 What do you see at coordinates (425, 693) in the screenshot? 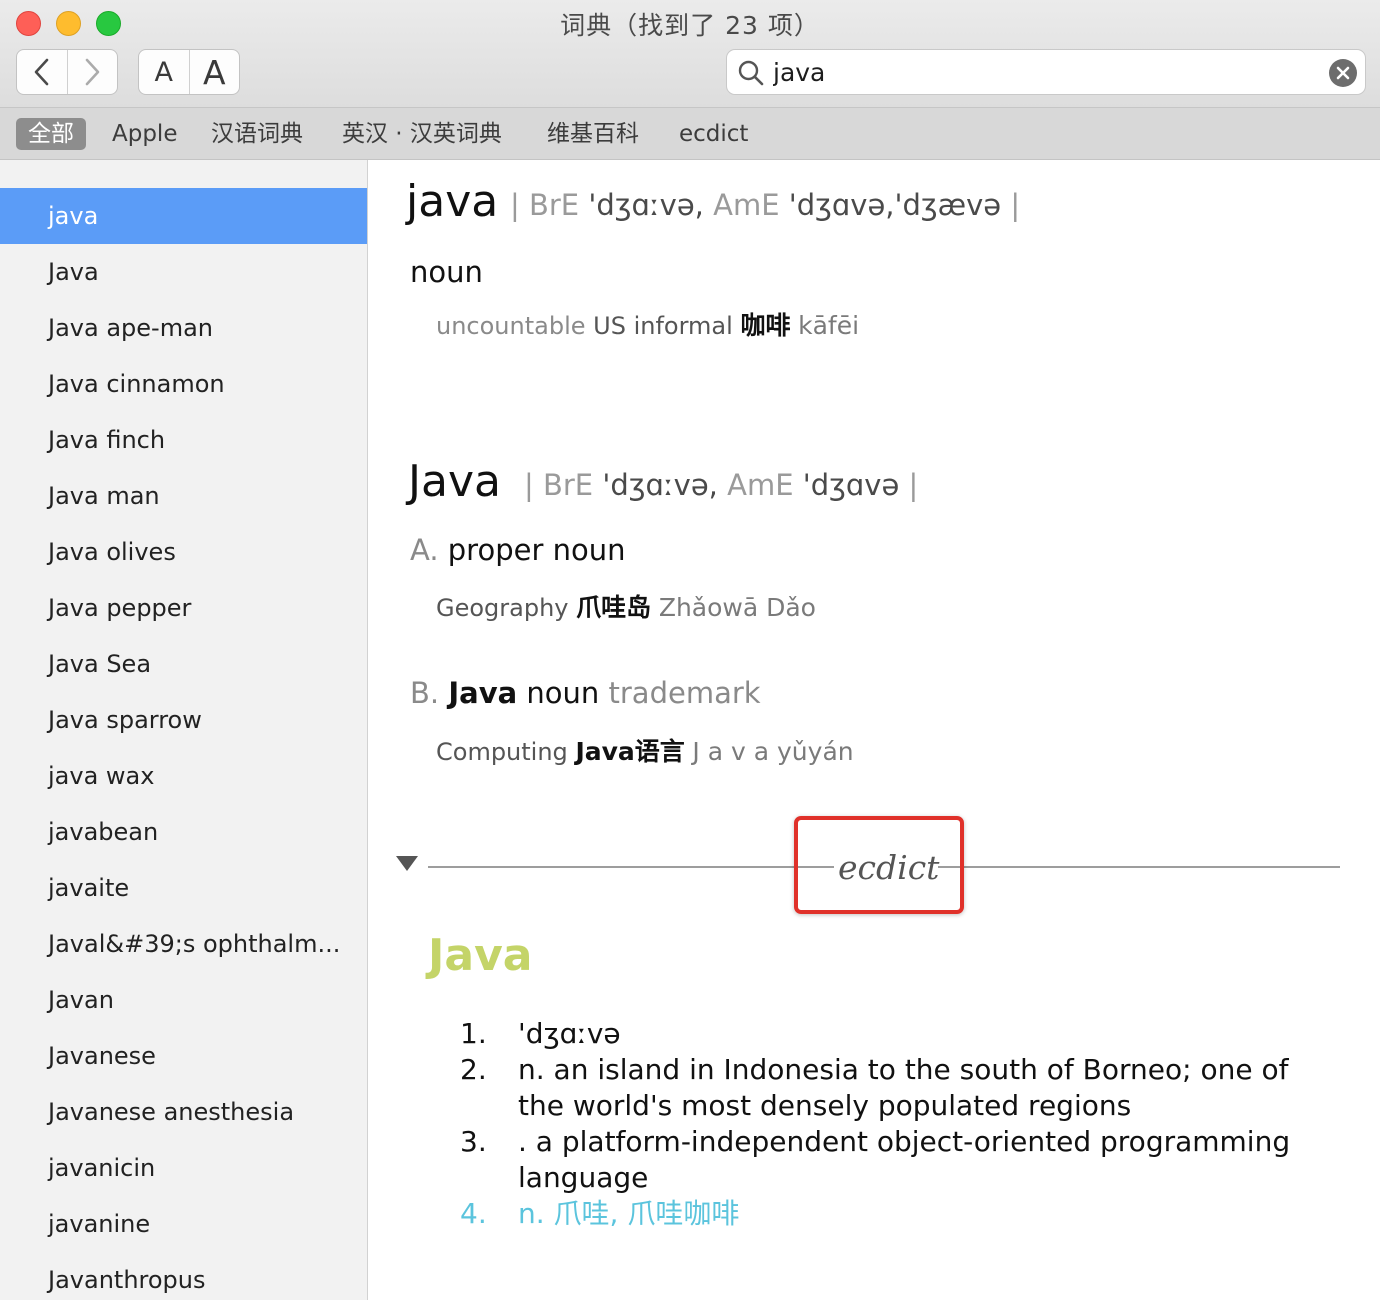
I see `sense-letter: B.` at bounding box center [425, 693].